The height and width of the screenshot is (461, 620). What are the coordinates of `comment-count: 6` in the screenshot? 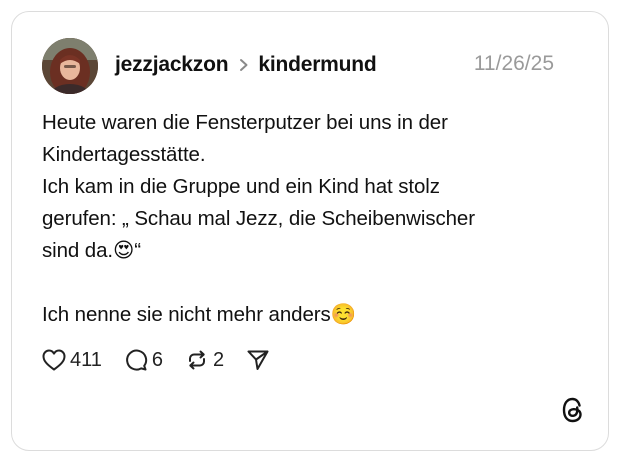 It's located at (157, 359).